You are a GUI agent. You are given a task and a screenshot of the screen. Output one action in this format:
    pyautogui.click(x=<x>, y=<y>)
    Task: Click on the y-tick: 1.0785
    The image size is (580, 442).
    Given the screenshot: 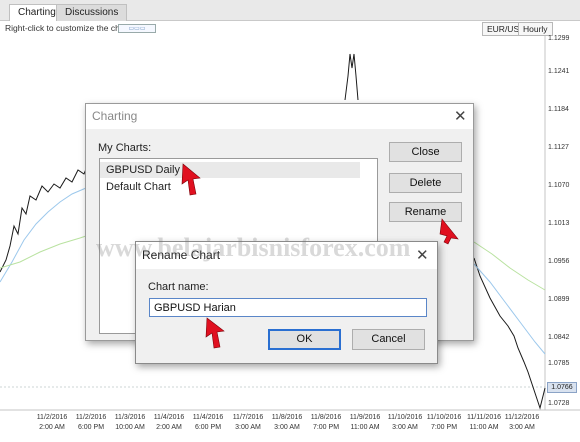 What is the action you would take?
    pyautogui.click(x=559, y=363)
    